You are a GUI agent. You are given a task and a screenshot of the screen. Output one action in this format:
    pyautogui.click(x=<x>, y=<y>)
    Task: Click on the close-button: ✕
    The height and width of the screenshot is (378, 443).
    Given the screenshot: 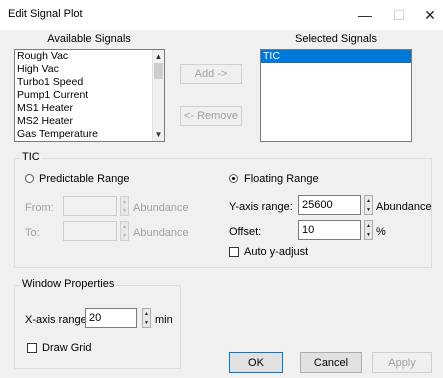 What is the action you would take?
    pyautogui.click(x=427, y=15)
    